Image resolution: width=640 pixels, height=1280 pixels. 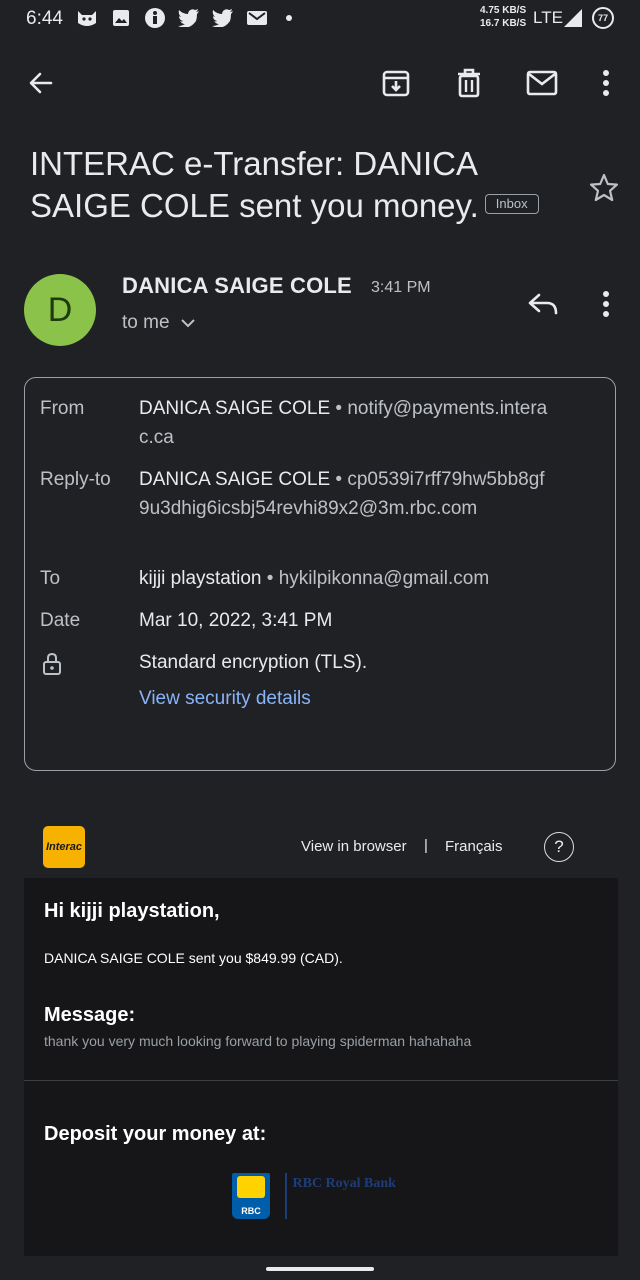 I want to click on email-time: 3:41 PM, so click(x=401, y=287).